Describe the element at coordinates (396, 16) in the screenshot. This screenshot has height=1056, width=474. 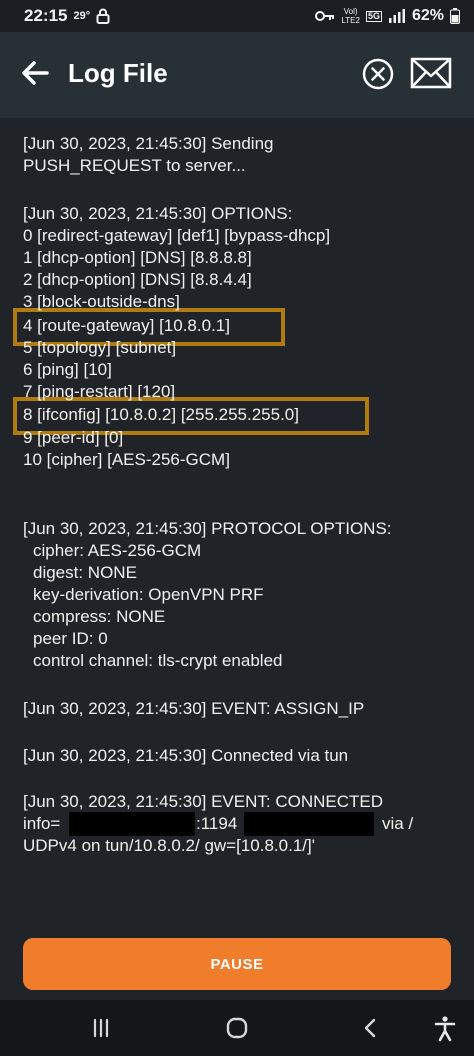
I see `signal-icon` at that location.